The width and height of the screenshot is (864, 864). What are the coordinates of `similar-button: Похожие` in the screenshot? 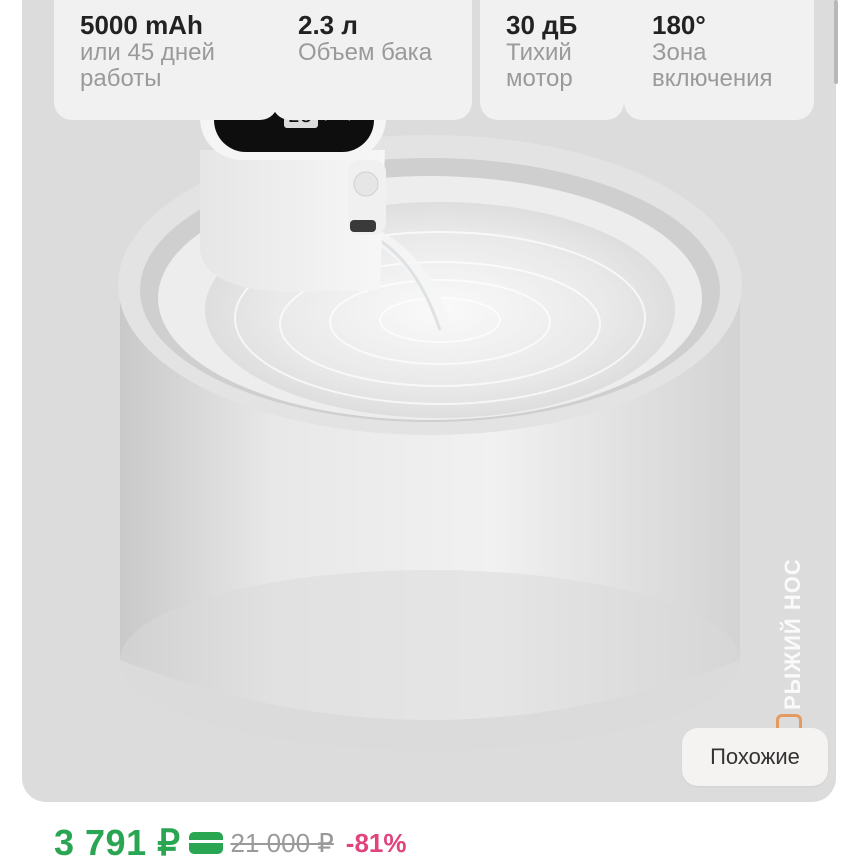 It's located at (755, 757).